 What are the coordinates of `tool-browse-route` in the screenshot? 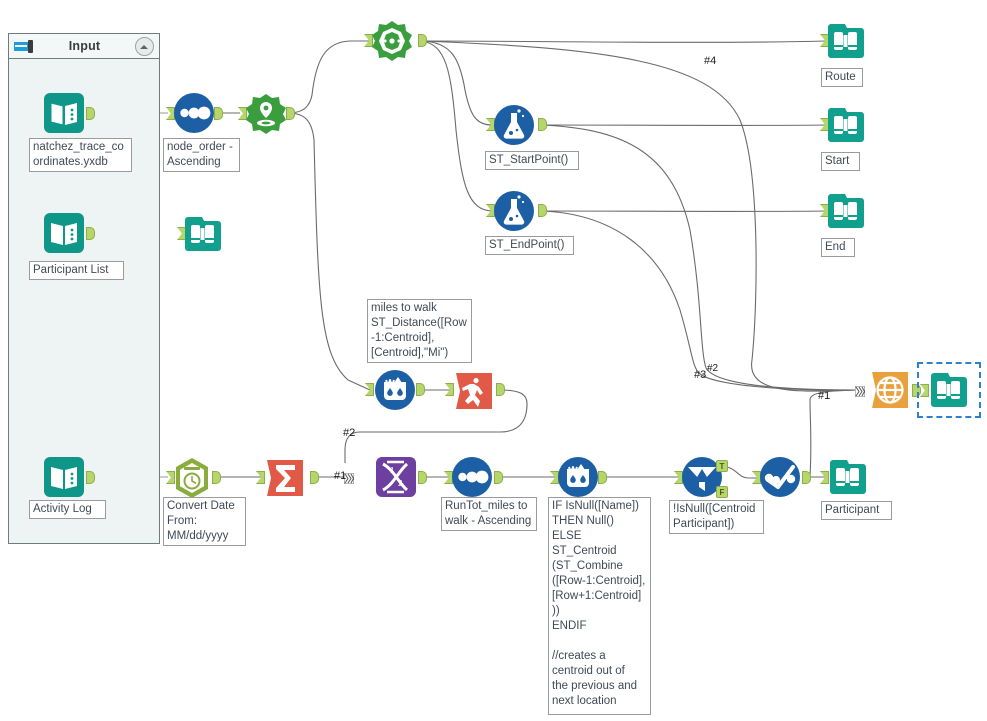 It's located at (846, 41).